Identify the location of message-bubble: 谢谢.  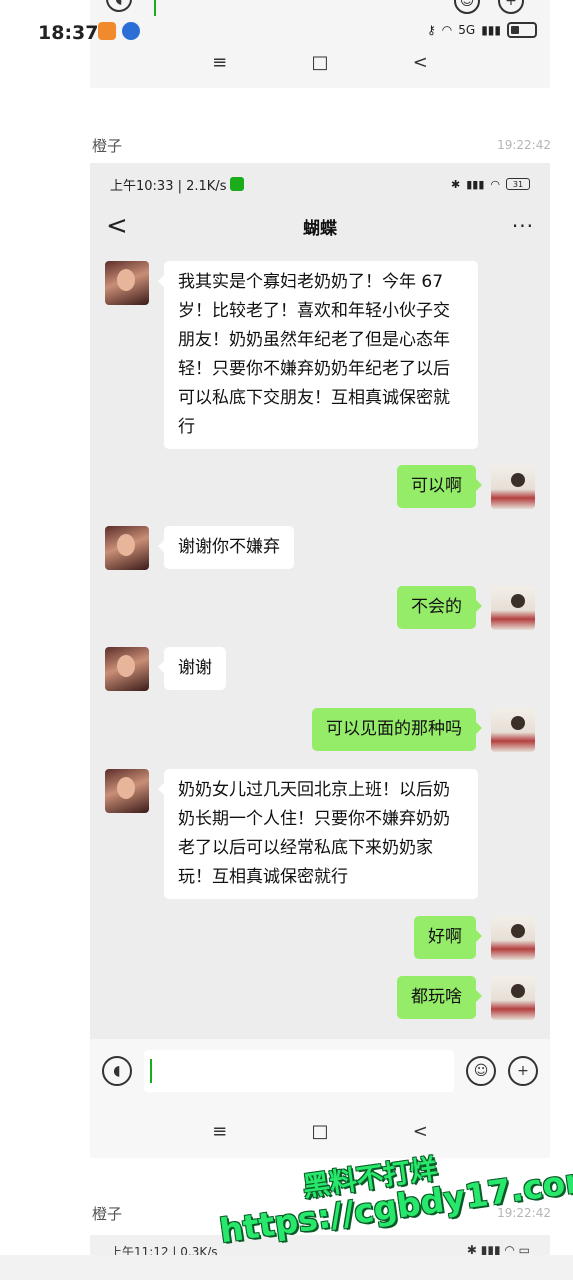
(192, 668).